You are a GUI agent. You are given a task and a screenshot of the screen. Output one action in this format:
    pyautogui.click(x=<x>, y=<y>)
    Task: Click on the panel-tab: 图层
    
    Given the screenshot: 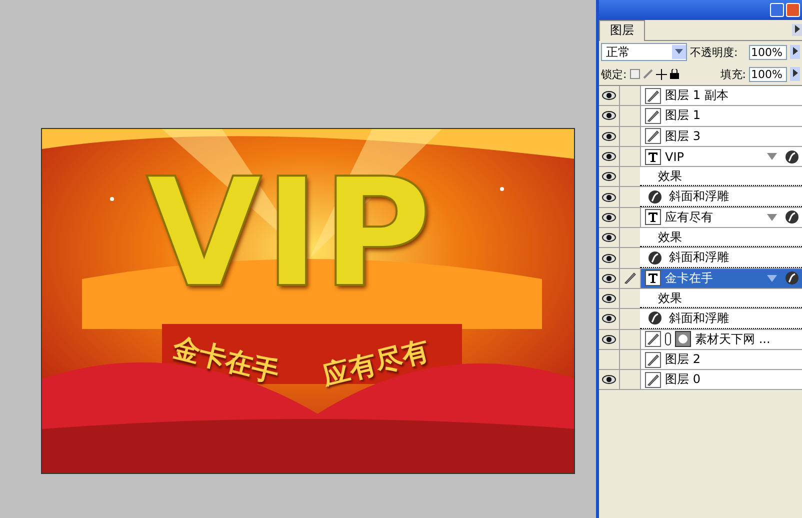 What is the action you would take?
    pyautogui.click(x=622, y=30)
    